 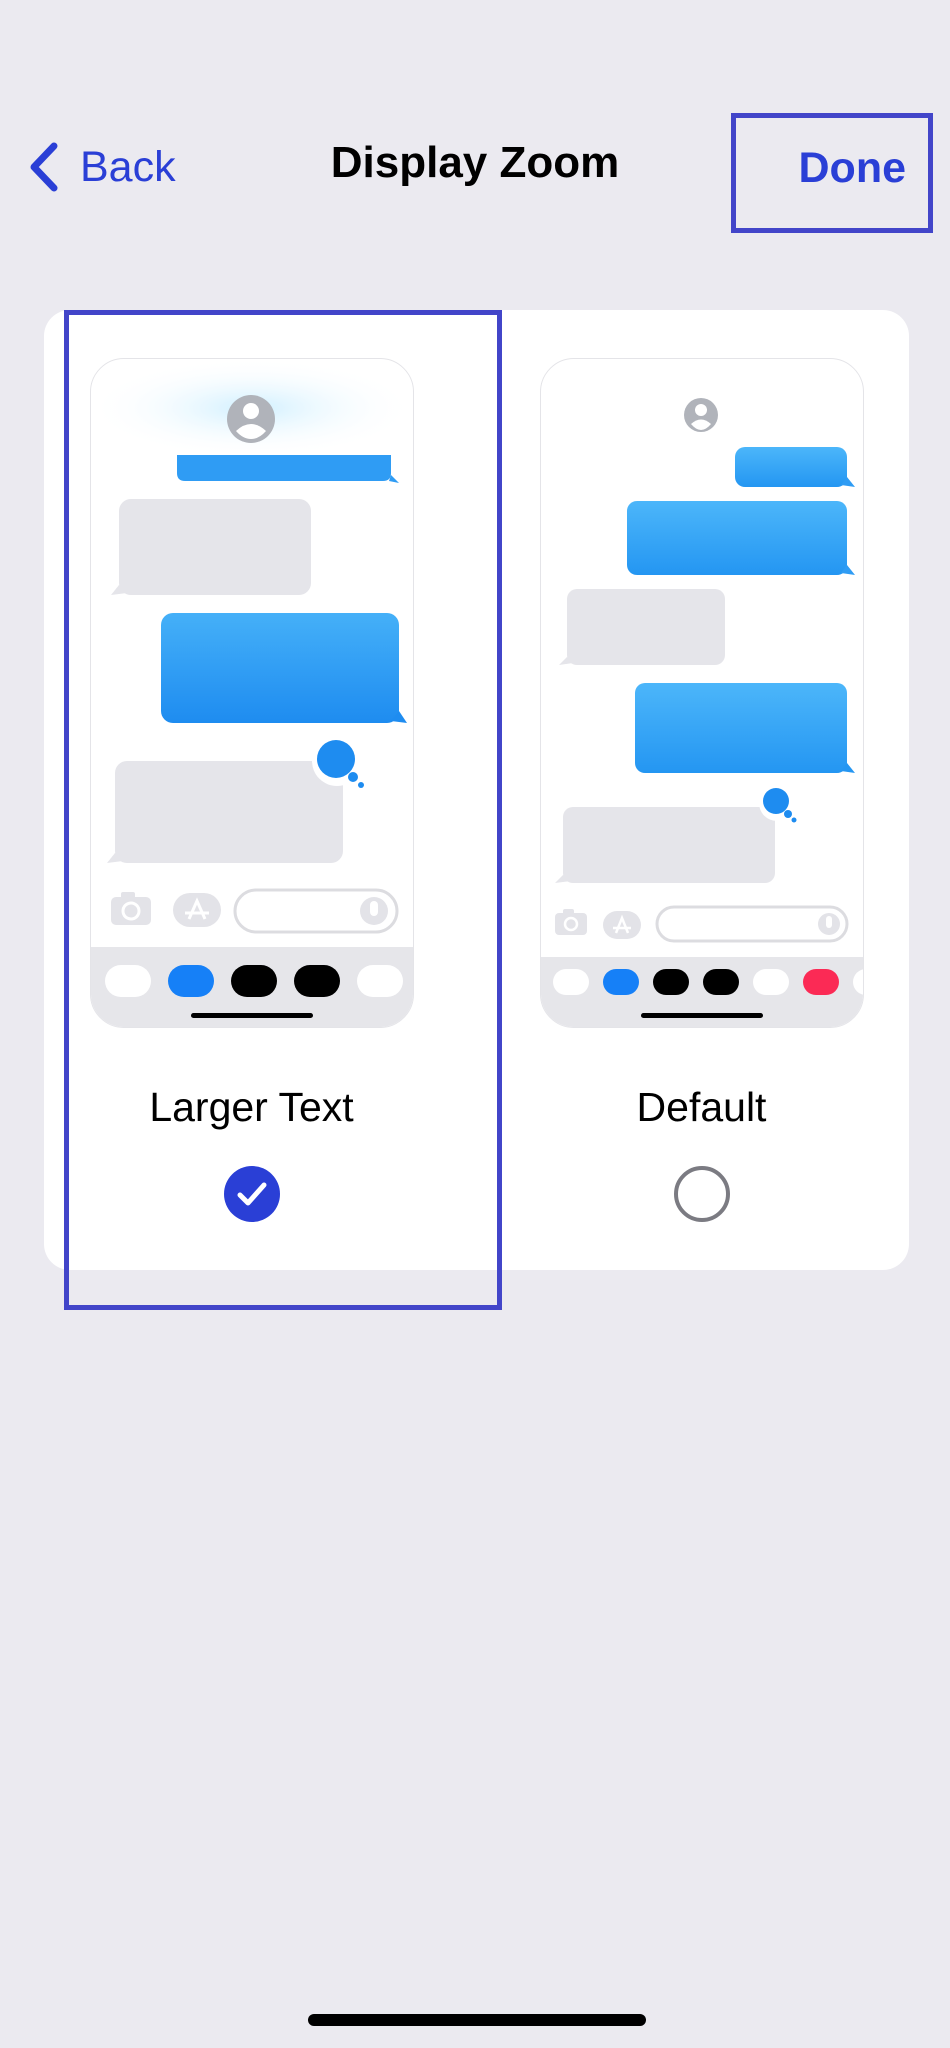 I want to click on done-button: Done, so click(x=832, y=173).